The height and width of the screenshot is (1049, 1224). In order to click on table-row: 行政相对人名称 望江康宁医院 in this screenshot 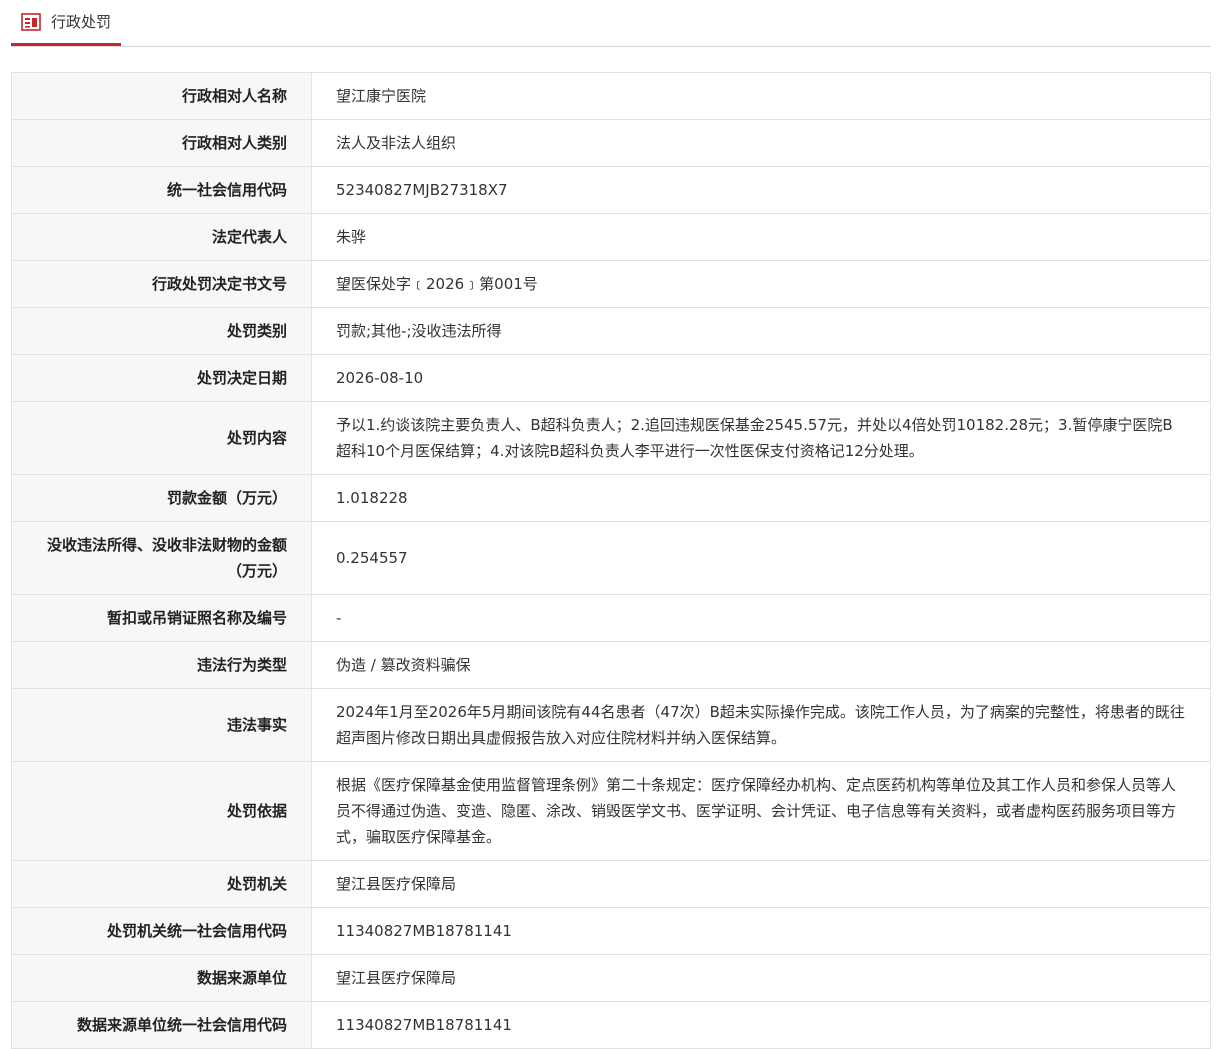, I will do `click(611, 96)`.